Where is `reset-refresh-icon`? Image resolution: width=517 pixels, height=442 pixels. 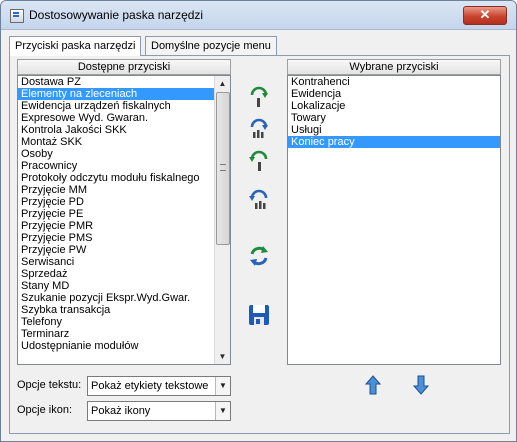
reset-refresh-icon is located at coordinates (259, 256).